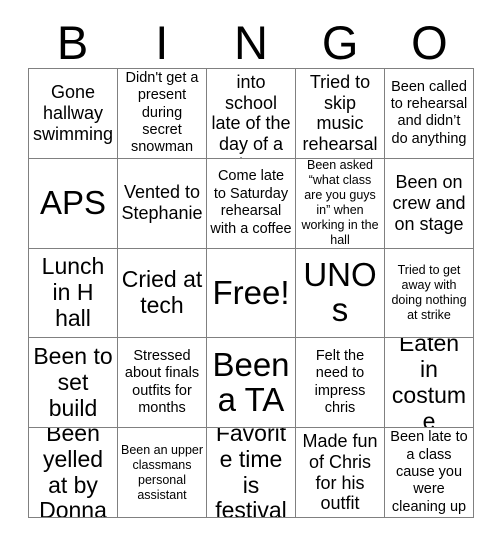 This screenshot has height=544, width=500. I want to click on bingo-cell-text: UNOs, so click(340, 292).